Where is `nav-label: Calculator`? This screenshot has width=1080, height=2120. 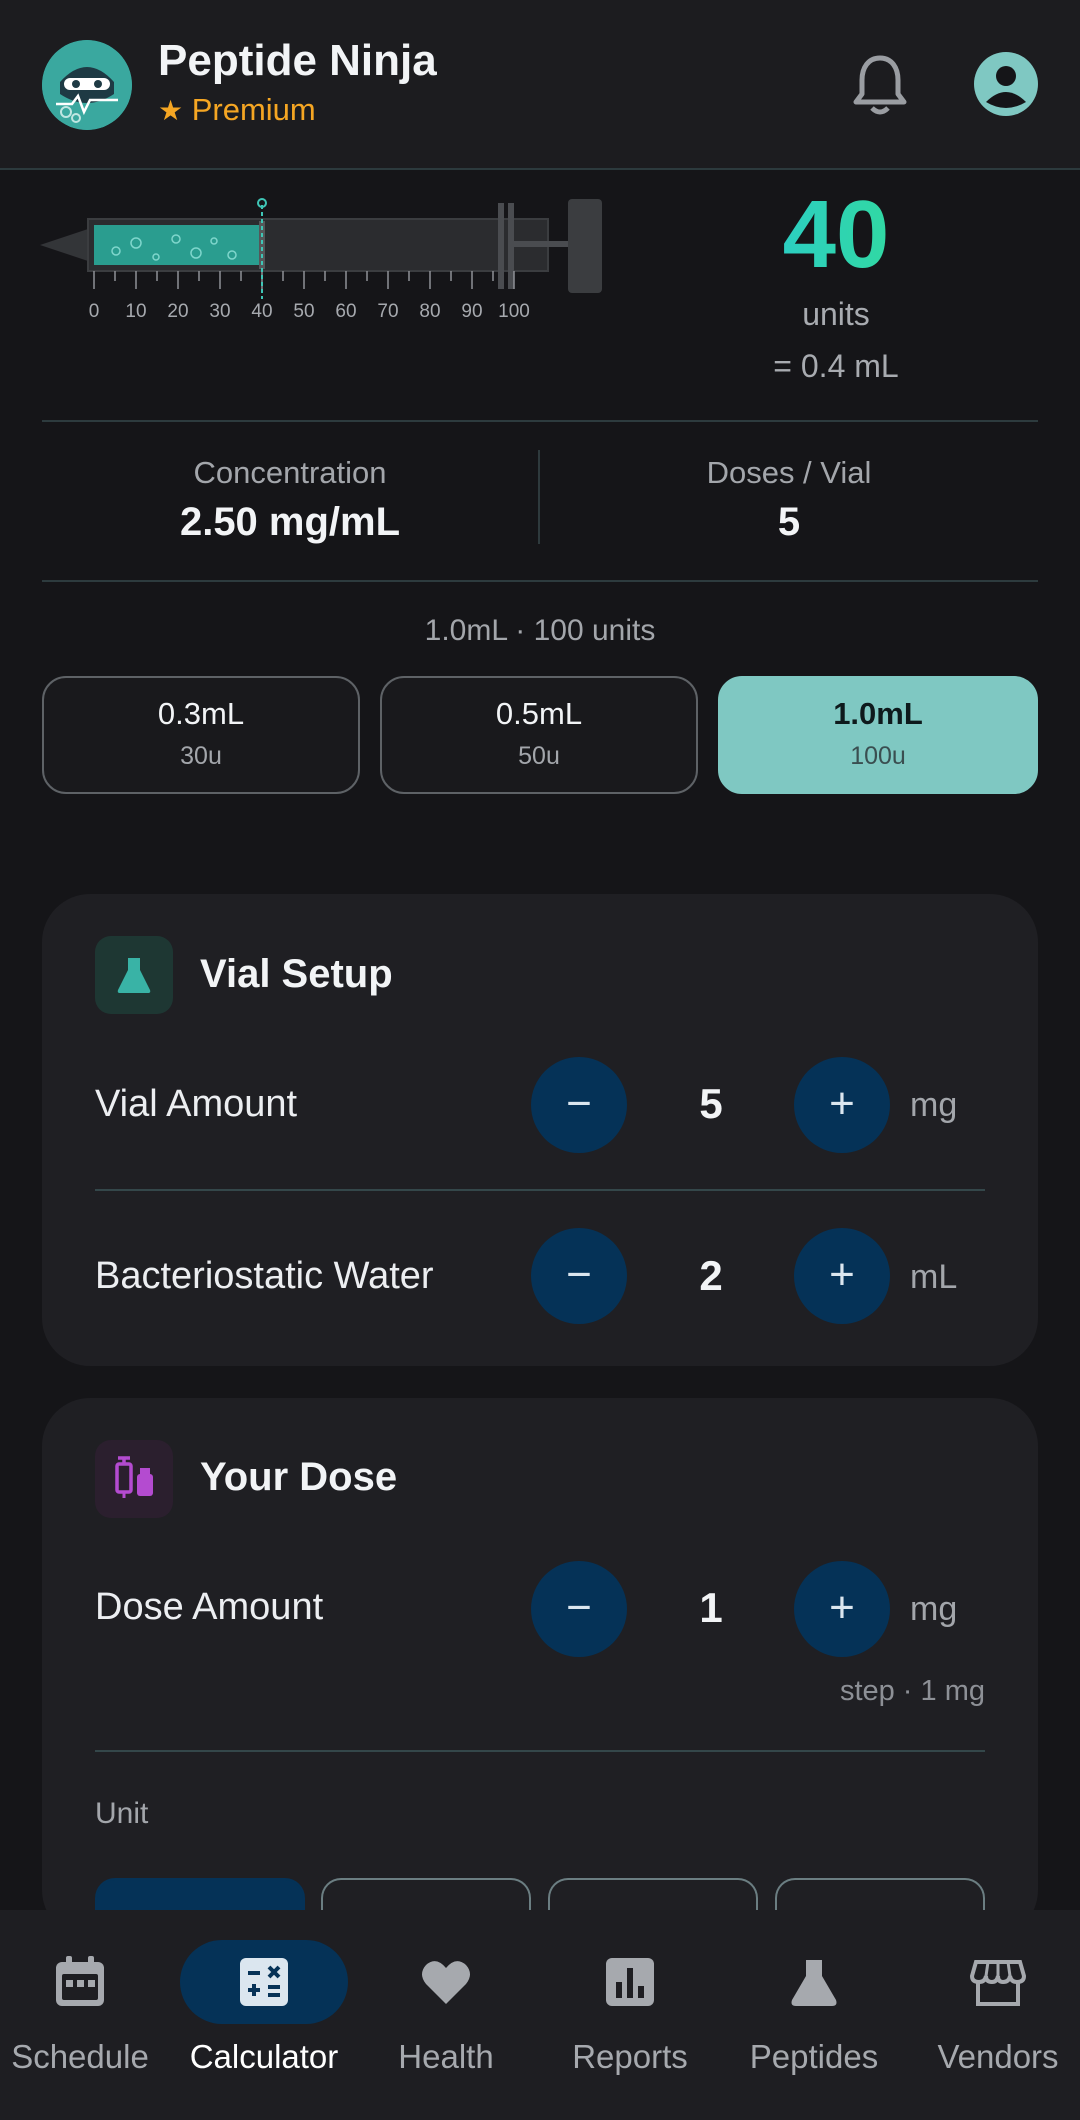 nav-label: Calculator is located at coordinates (264, 2056).